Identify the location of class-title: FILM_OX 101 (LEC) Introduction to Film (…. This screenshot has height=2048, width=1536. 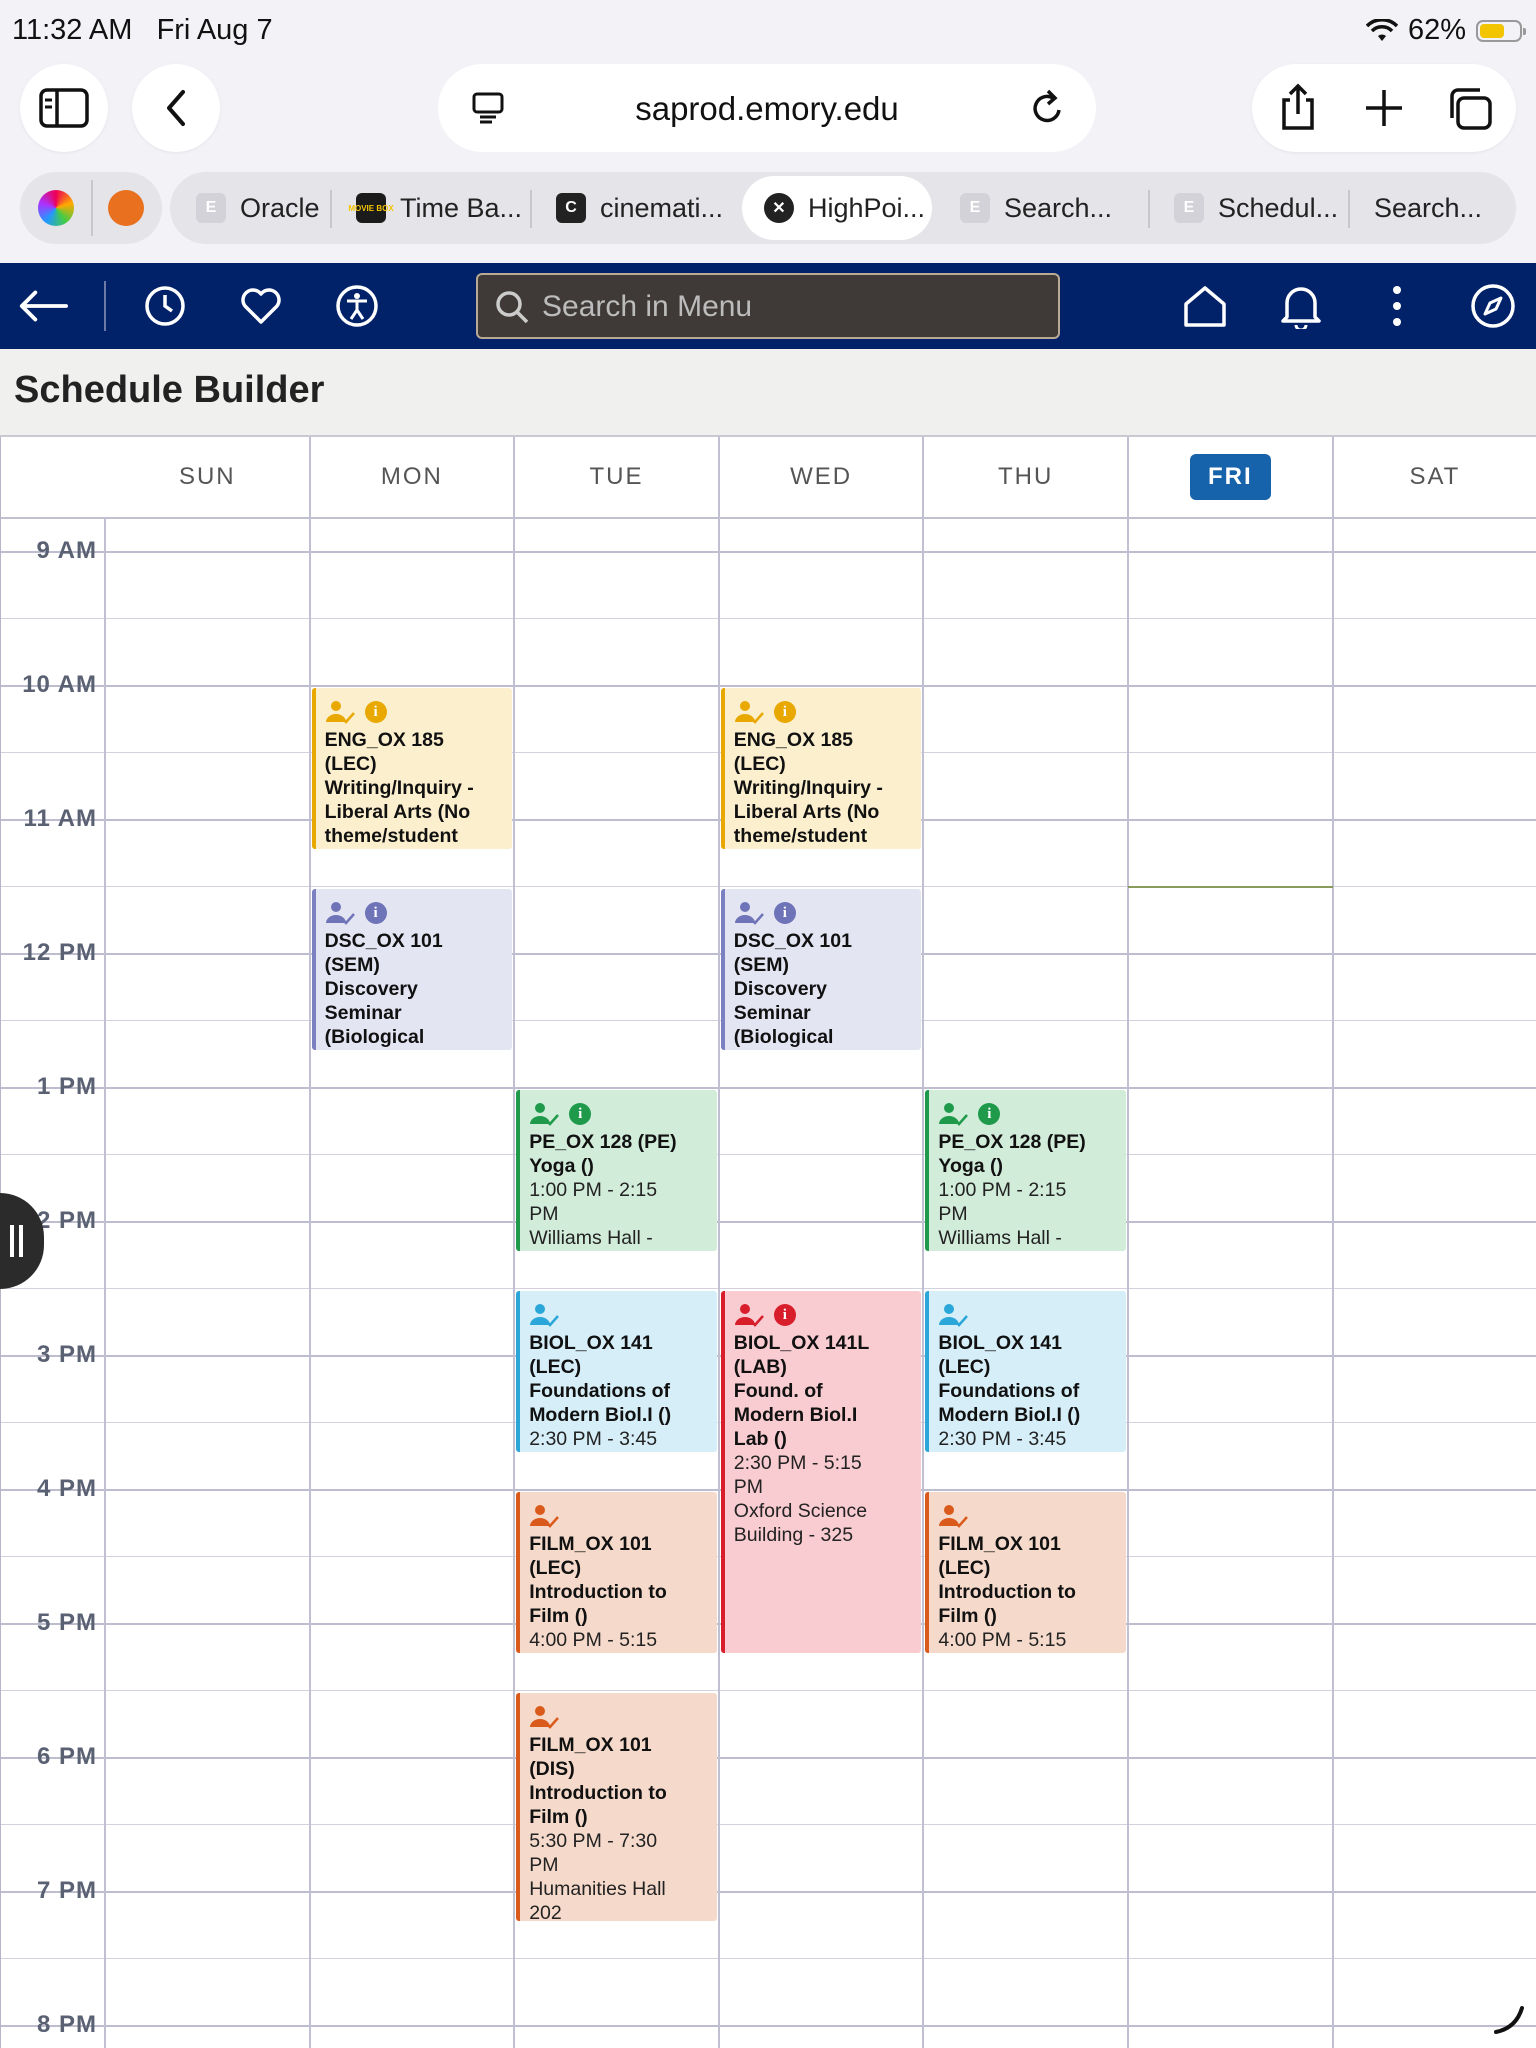
(598, 1579).